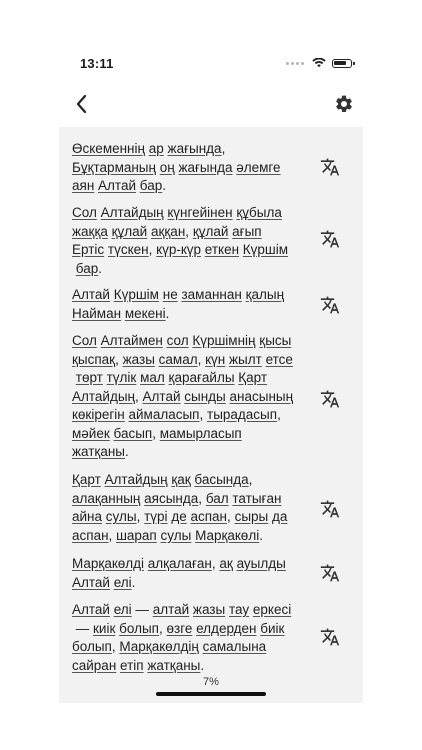 This screenshot has height=750, width=422. I want to click on word: қыспақ, so click(93, 359).